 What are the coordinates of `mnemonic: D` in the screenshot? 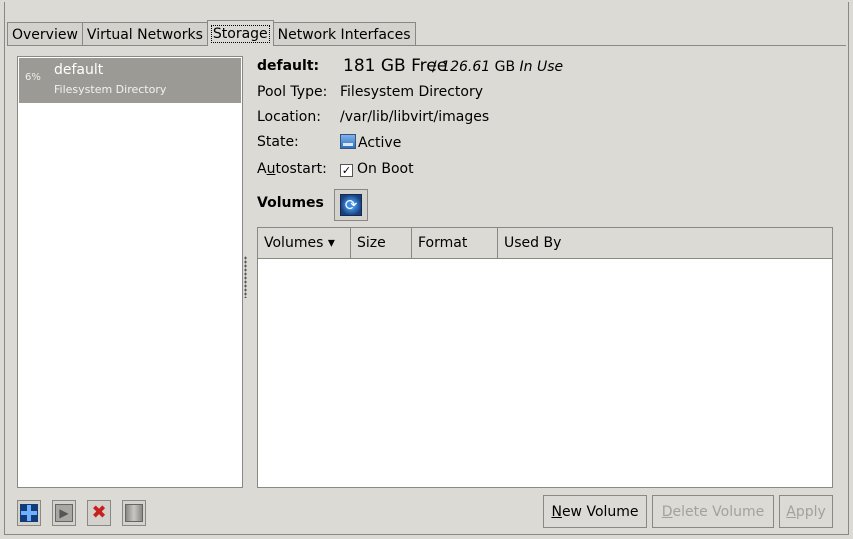 It's located at (667, 511).